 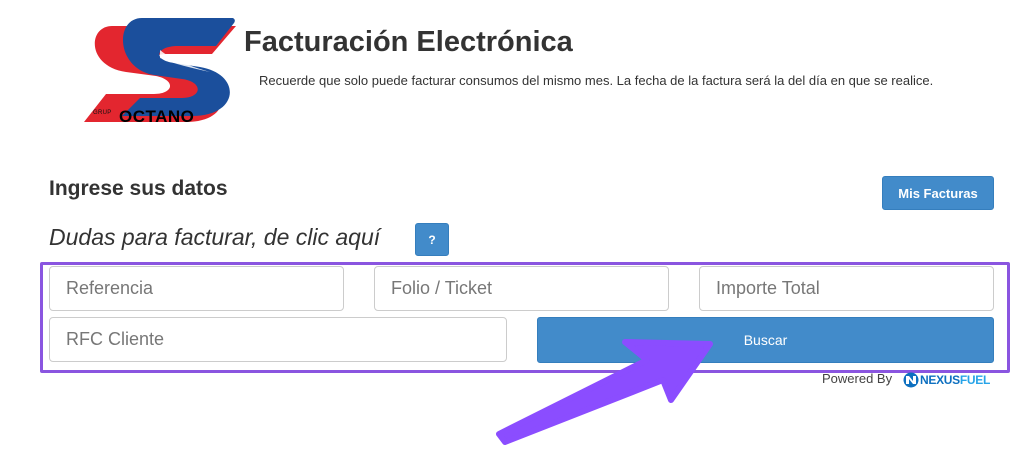 I want to click on brand-part-fuel: FUEL, so click(x=974, y=380).